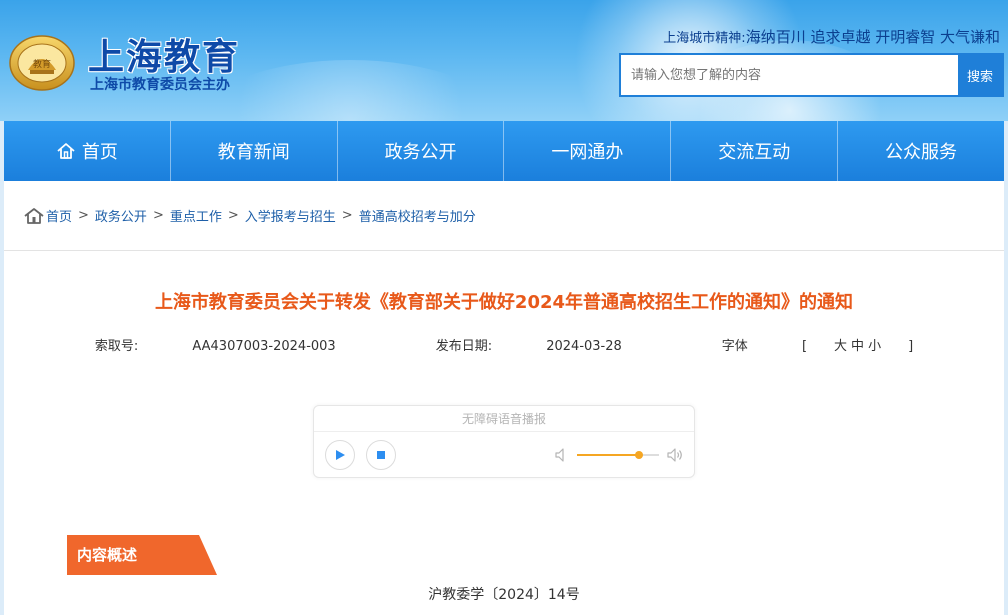 This screenshot has height=615, width=1008. What do you see at coordinates (160, 85) in the screenshot?
I see `site-subtitle: 上海市教育委员会主办` at bounding box center [160, 85].